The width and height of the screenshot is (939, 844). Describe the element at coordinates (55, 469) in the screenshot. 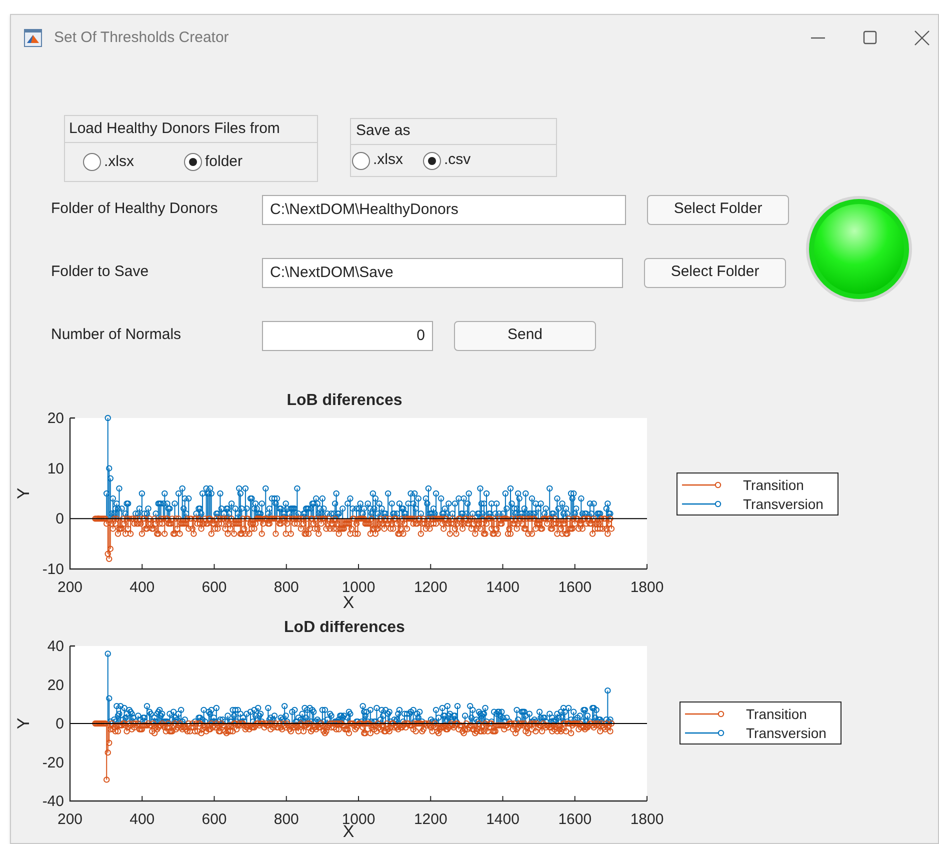

I see `tick-label: 10` at that location.